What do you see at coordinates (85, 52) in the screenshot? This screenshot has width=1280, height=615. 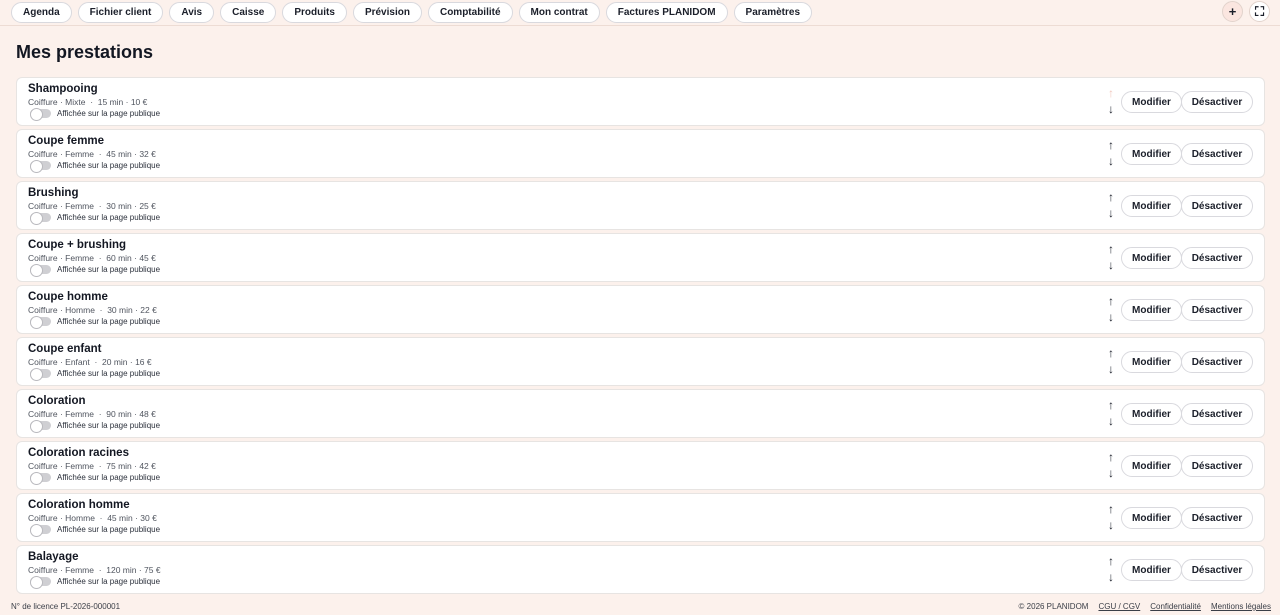 I see `page-title: Mes prestations` at bounding box center [85, 52].